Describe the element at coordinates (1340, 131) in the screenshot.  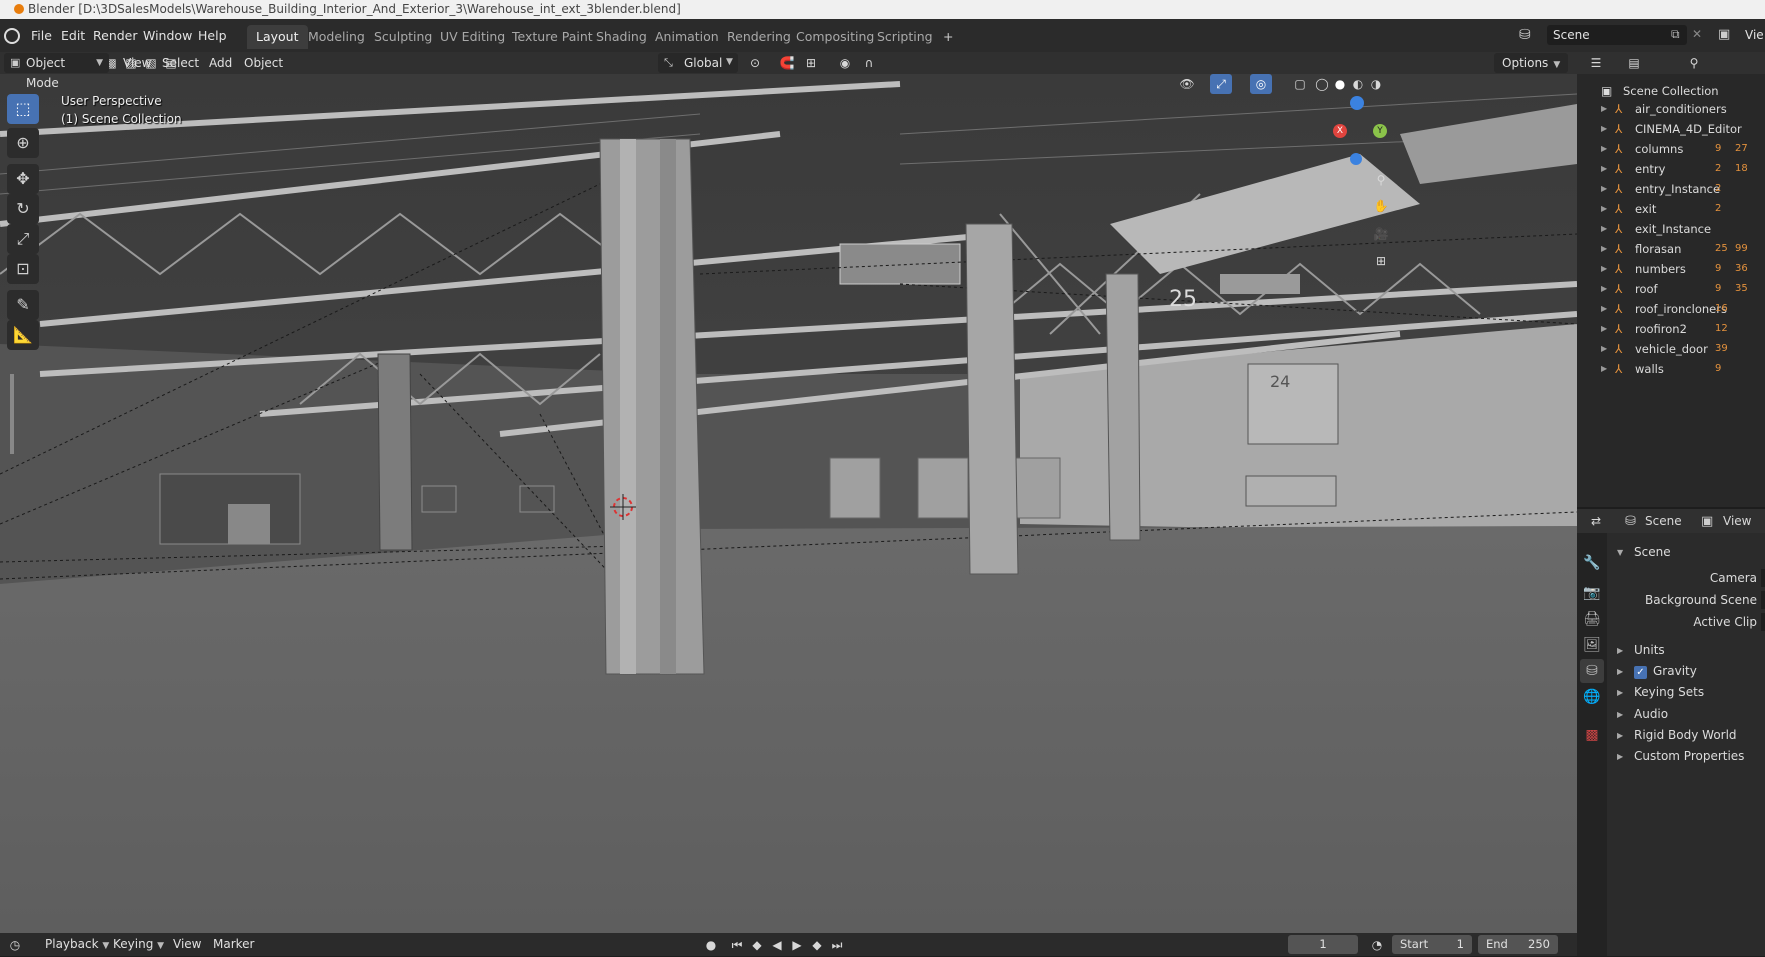
I see `axis-x-icon: X` at that location.